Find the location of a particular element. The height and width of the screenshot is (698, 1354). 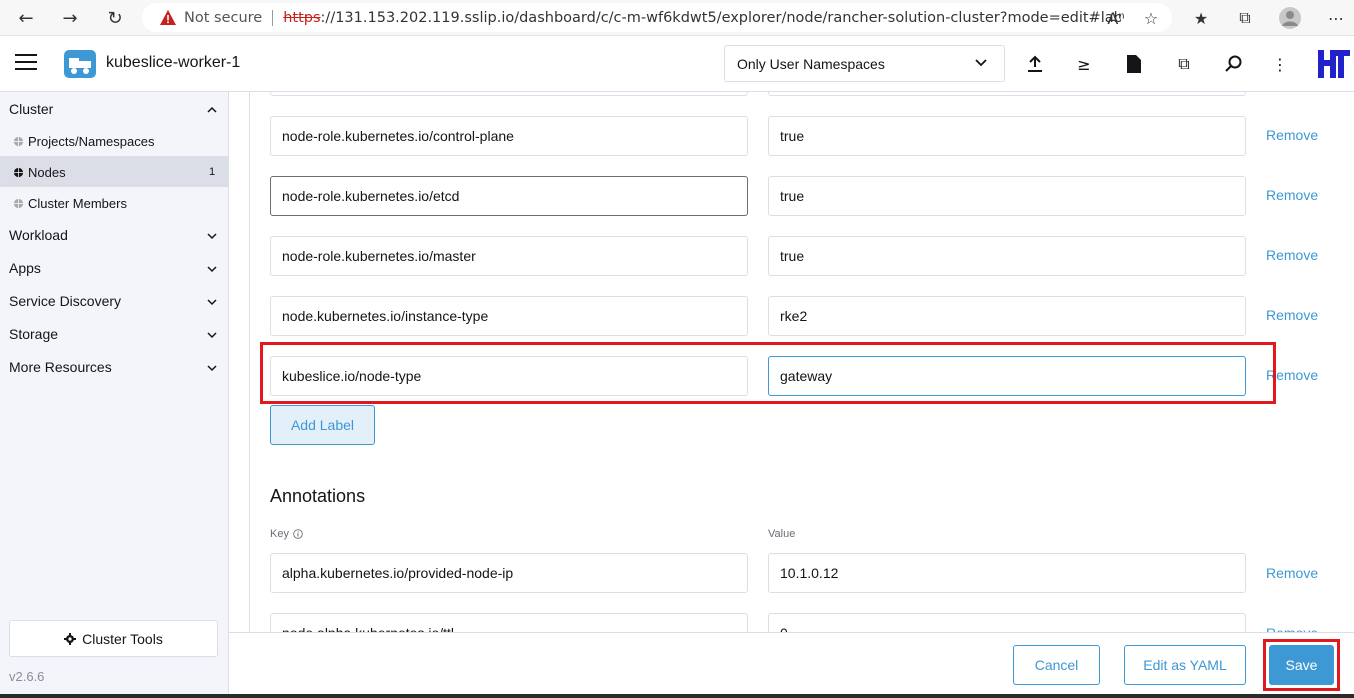

annotations-value-header: Value is located at coordinates (782, 534).